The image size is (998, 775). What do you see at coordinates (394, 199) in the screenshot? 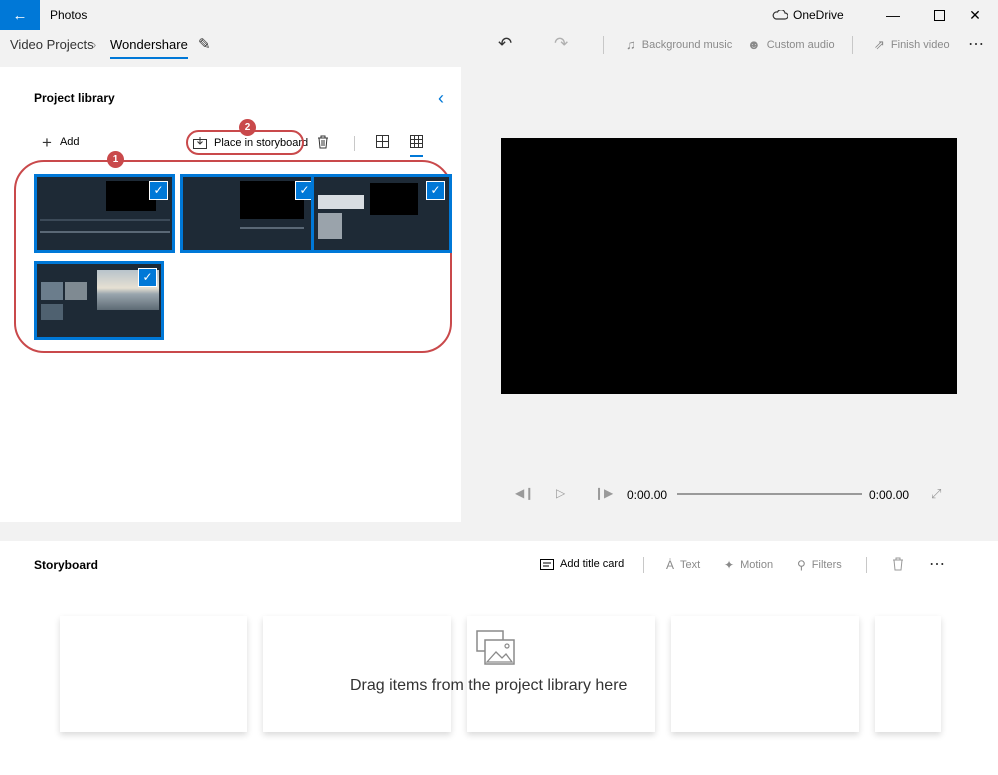
I see `thumbnail-preview` at bounding box center [394, 199].